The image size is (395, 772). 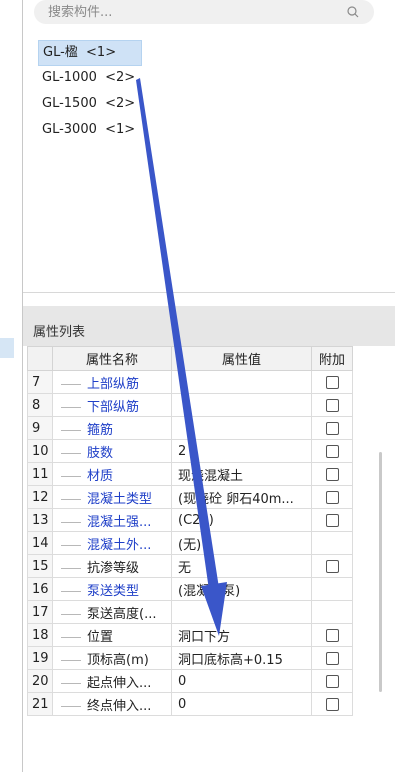 What do you see at coordinates (40, 704) in the screenshot?
I see `row-number: 21` at bounding box center [40, 704].